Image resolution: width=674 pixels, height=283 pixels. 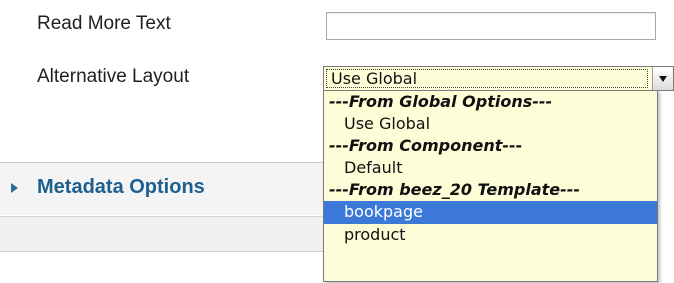 I want to click on section-divider, so click(x=161, y=251).